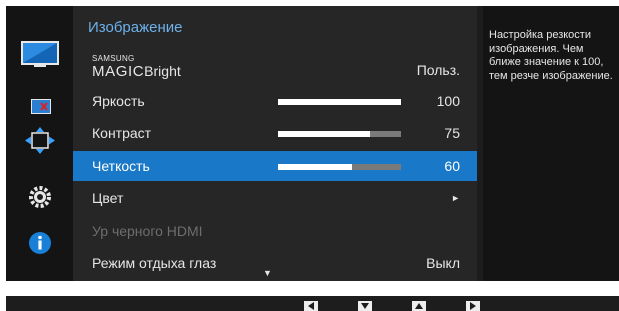 This screenshot has height=311, width=619. What do you see at coordinates (275, 133) in the screenshot?
I see `menu-item-contrast: Контраст 75` at bounding box center [275, 133].